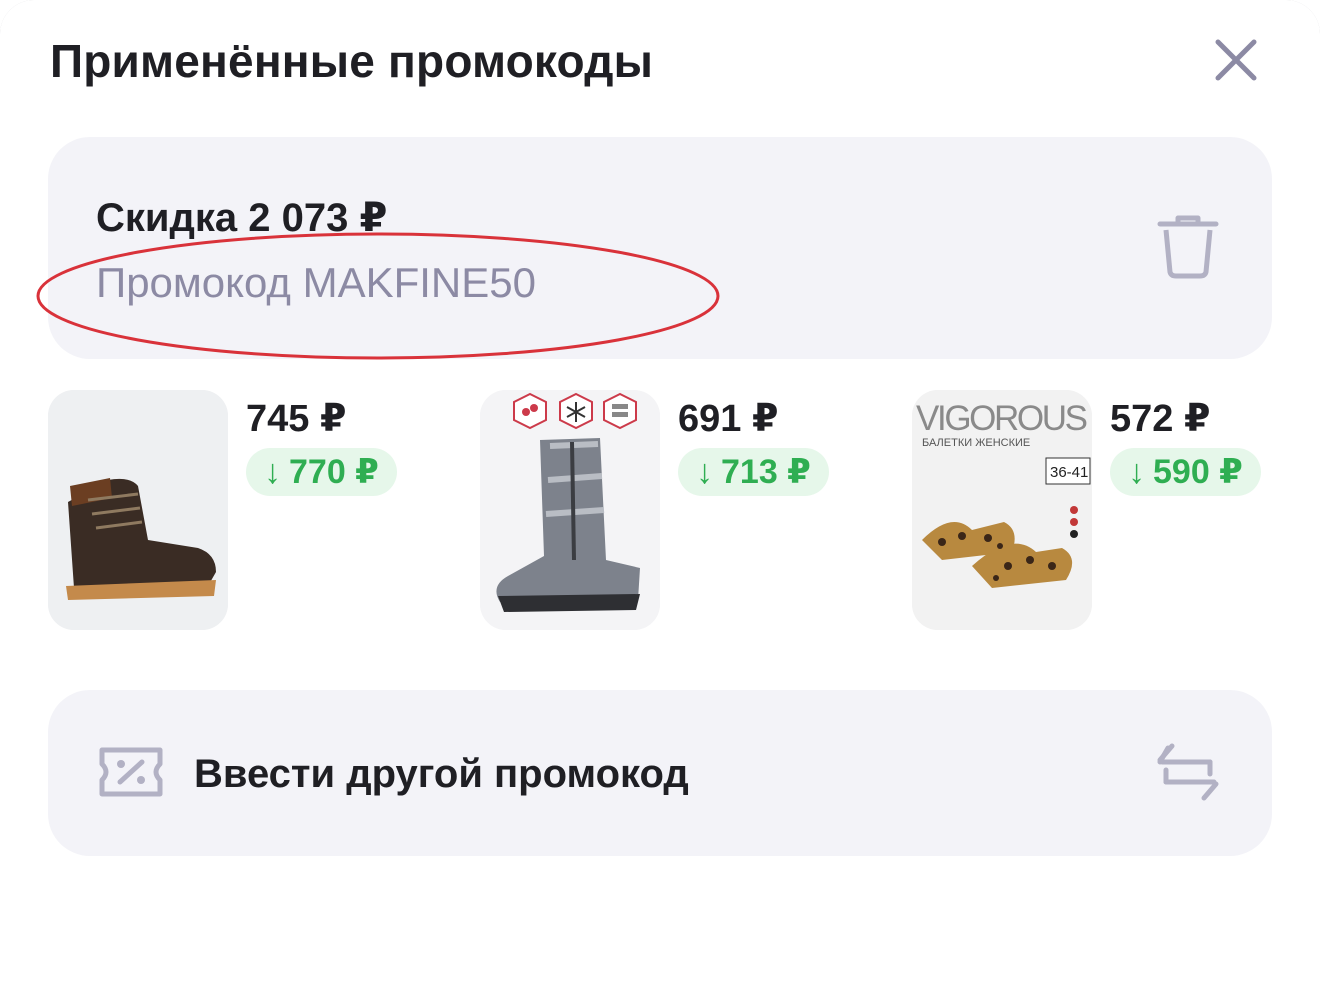  Describe the element at coordinates (1160, 419) in the screenshot. I see `product-price: 572 ₽` at that location.